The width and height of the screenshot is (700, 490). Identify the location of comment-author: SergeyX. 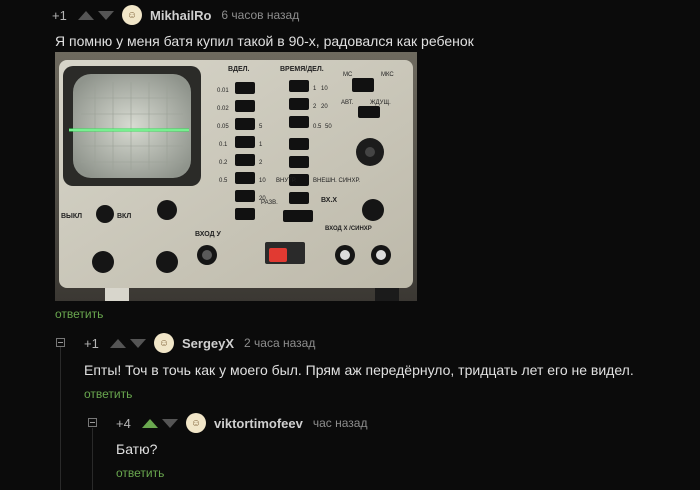
(208, 343).